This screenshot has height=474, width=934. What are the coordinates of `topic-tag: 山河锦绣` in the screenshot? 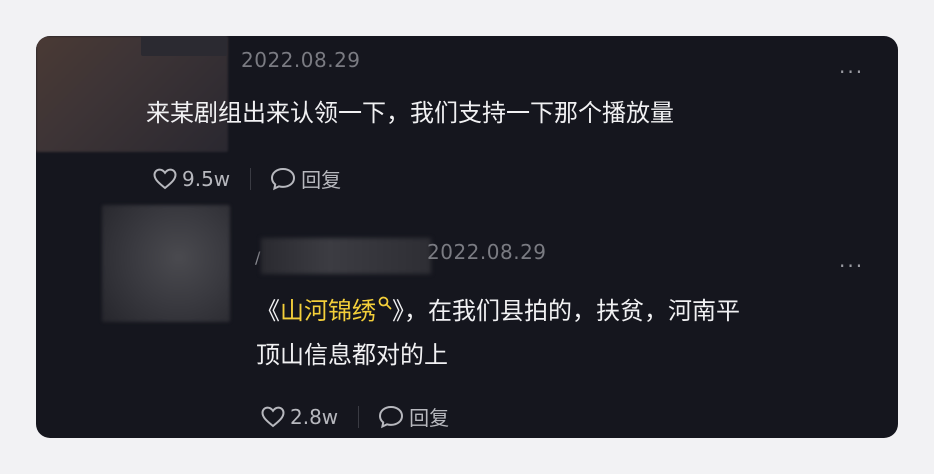 It's located at (336, 310).